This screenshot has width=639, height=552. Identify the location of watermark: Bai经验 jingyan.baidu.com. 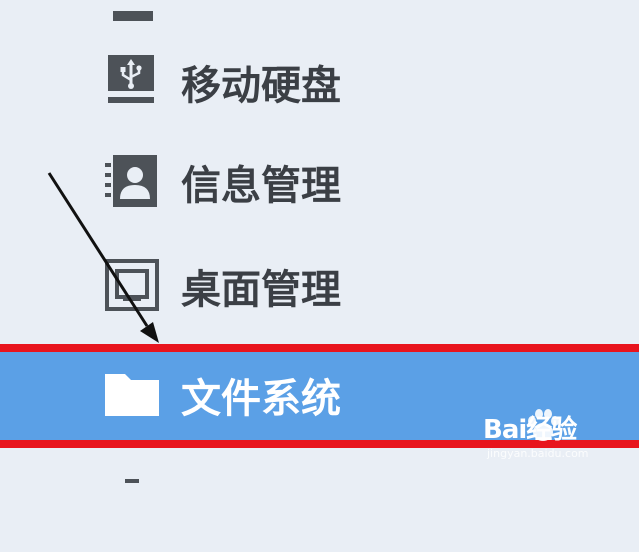
(558, 435).